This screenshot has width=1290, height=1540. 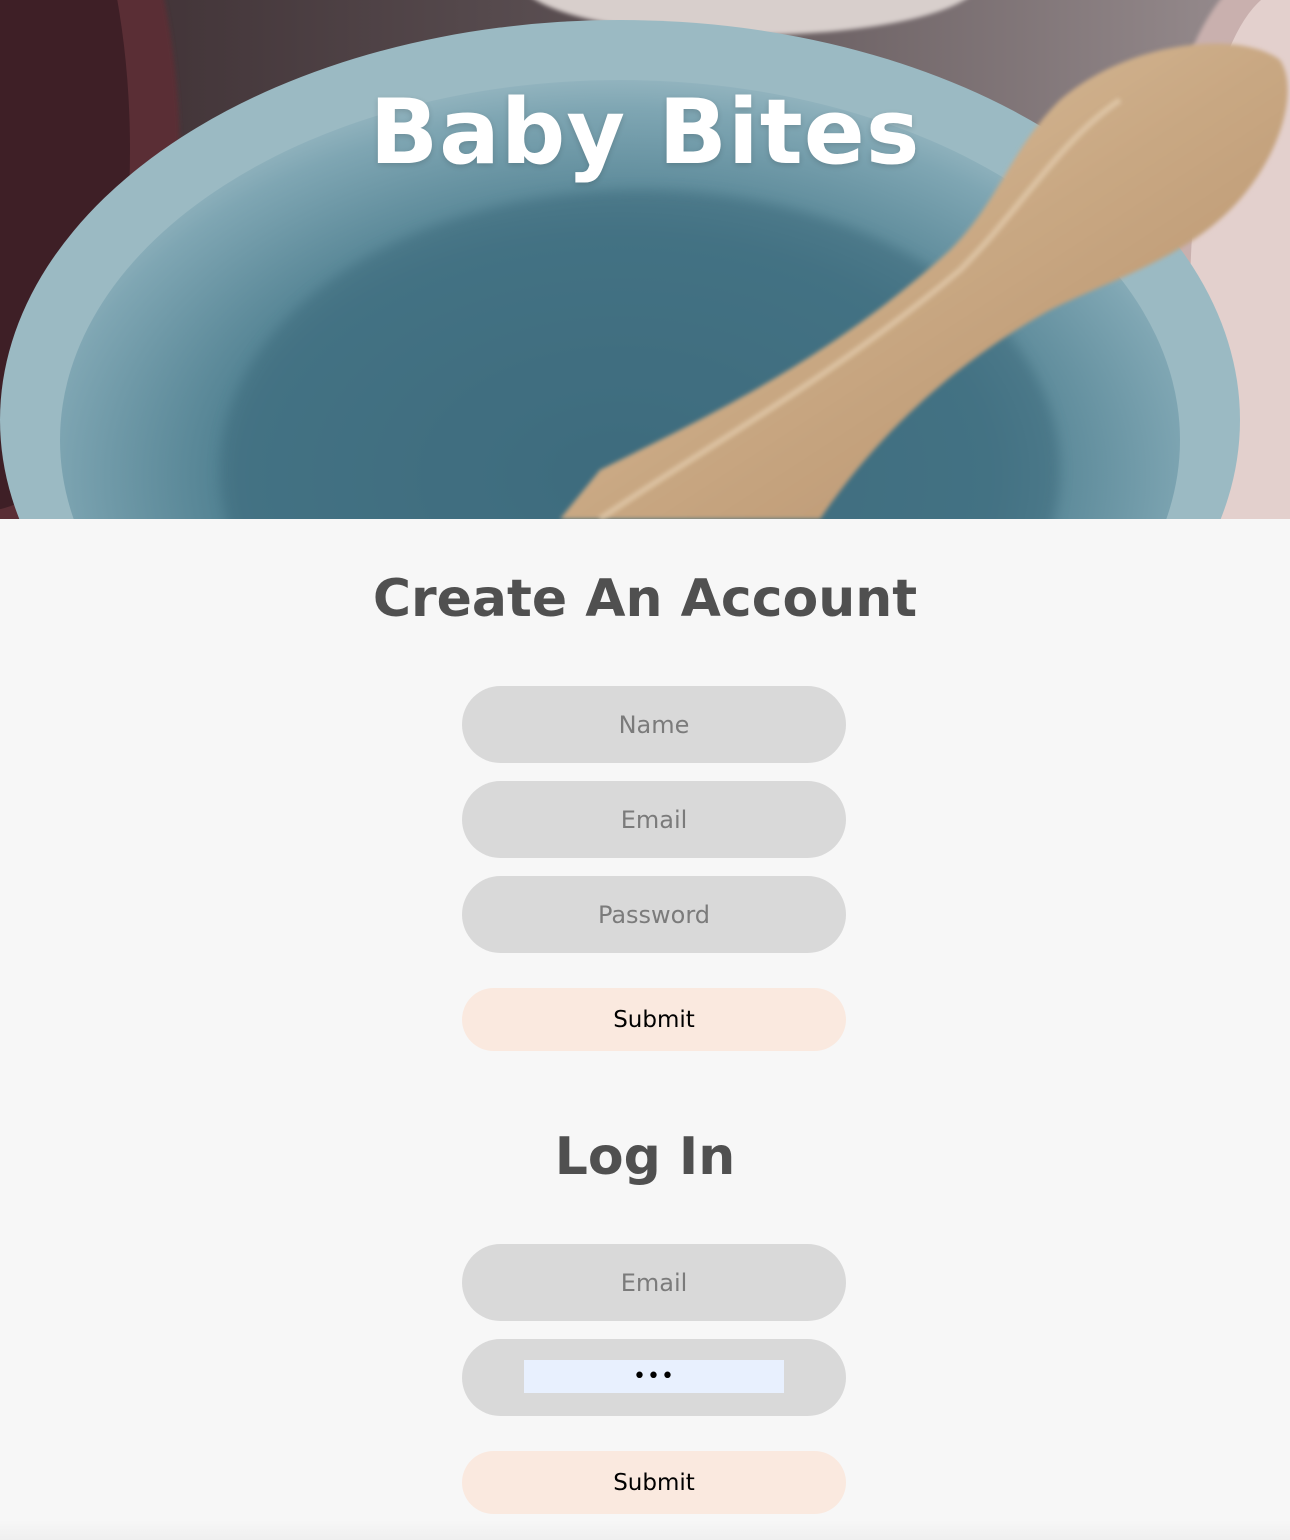 I want to click on signup-submit-button: Submit, so click(x=654, y=1019).